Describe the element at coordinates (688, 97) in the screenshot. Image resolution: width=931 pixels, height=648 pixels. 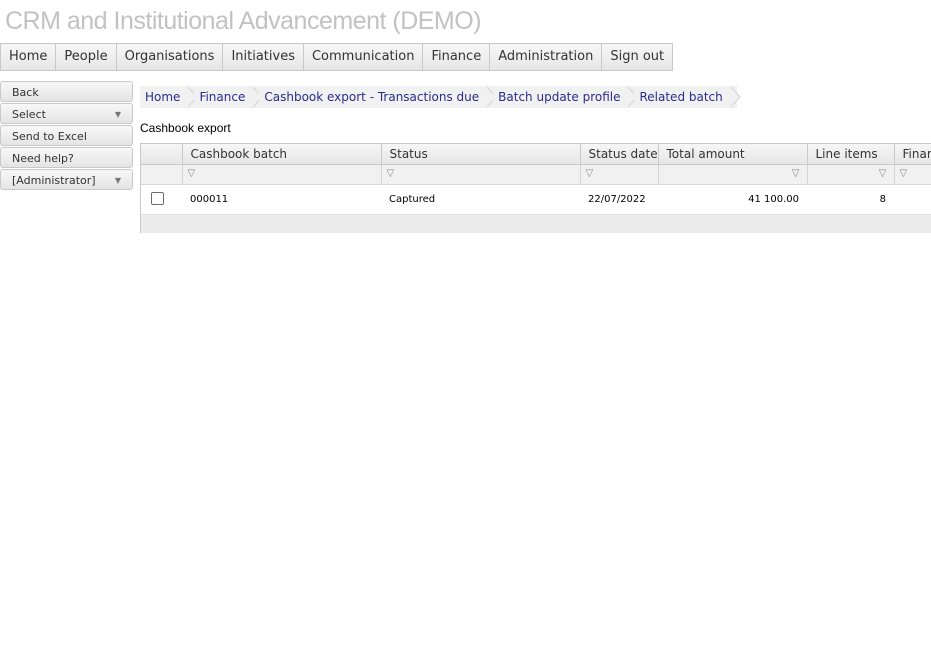
I see `breadcrumb-related-batch: Related batch` at that location.